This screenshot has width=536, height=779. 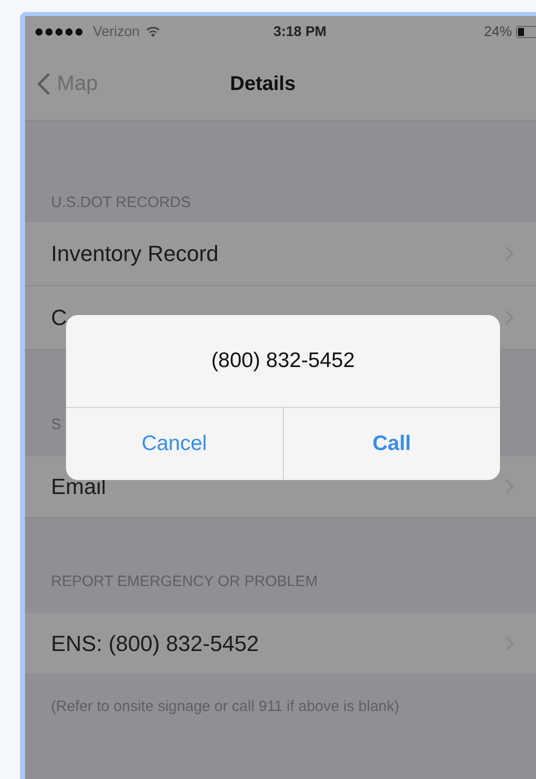 I want to click on clock-time: 3:18 PM, so click(x=300, y=31).